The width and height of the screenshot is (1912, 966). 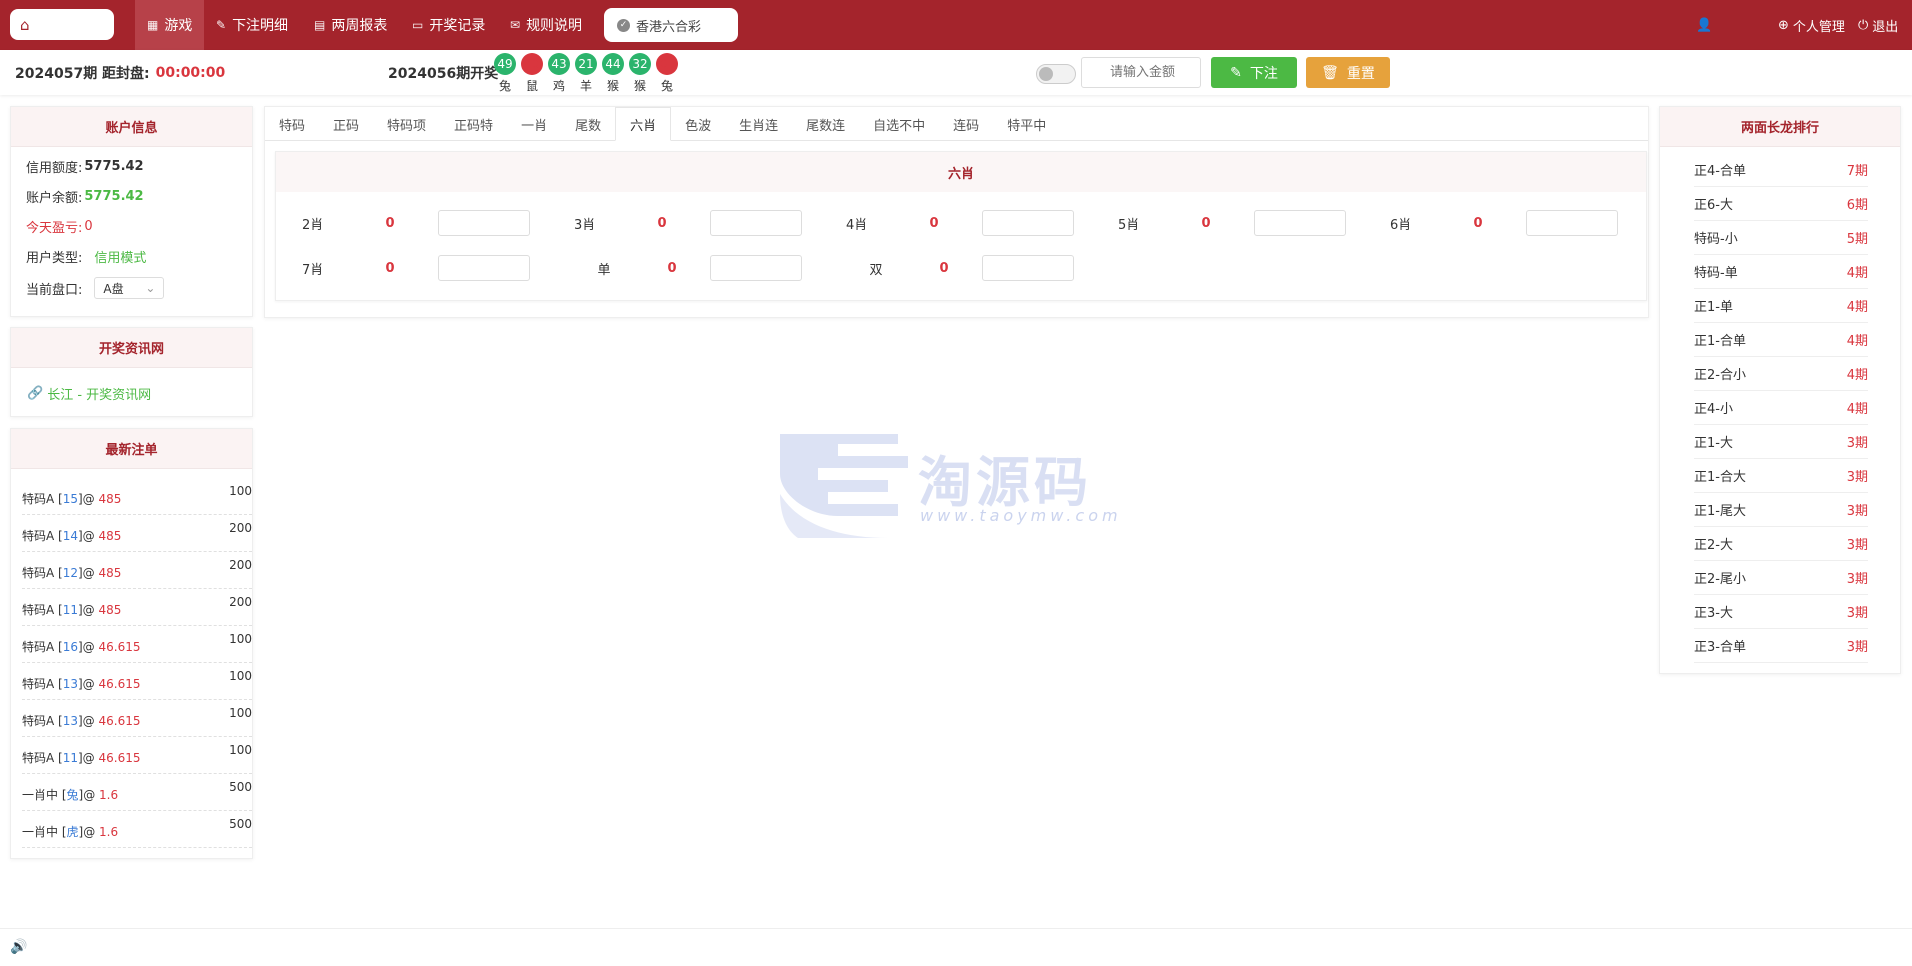 What do you see at coordinates (546, 25) in the screenshot?
I see `nav-rules: ✉ 规则说明` at bounding box center [546, 25].